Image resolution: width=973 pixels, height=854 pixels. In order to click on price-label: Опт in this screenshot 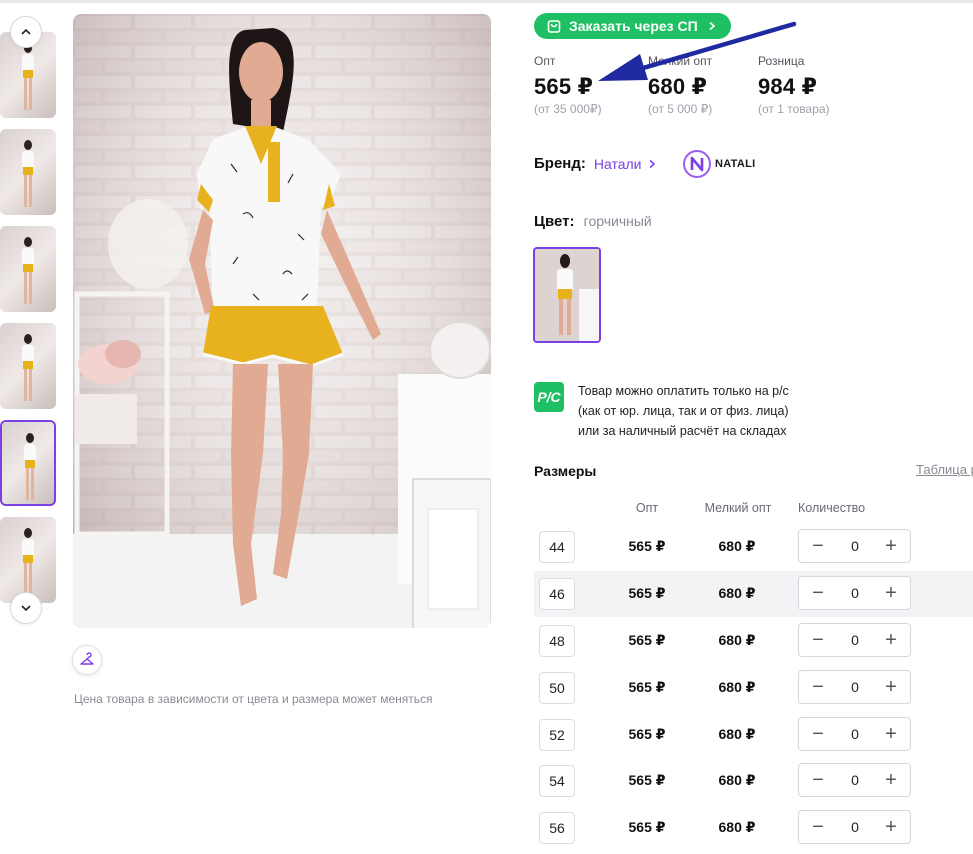, I will do `click(545, 61)`.